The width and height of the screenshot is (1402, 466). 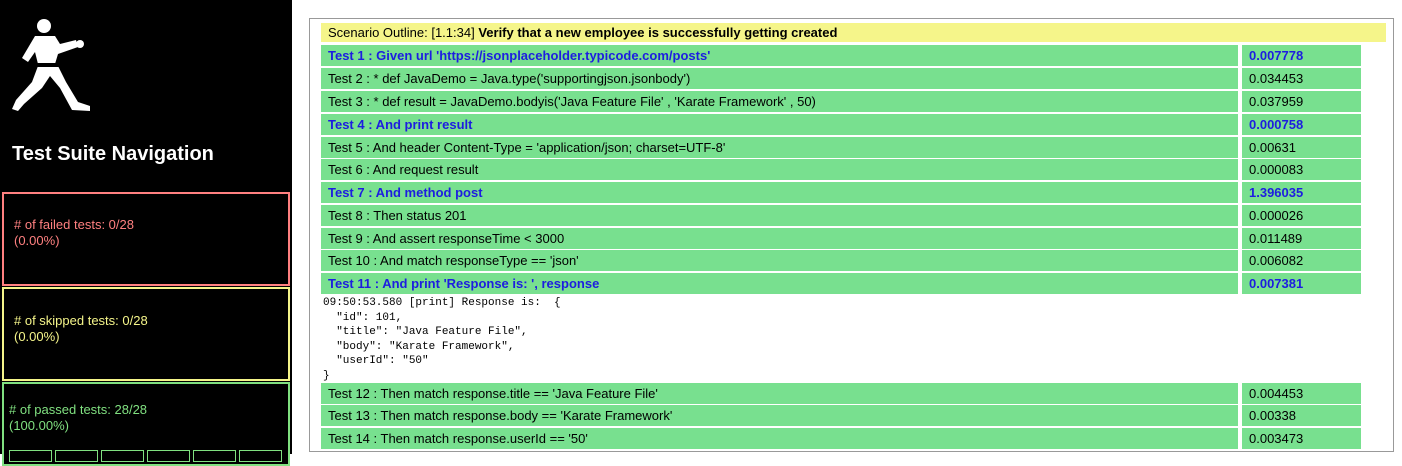 What do you see at coordinates (401, 32) in the screenshot?
I see `scenario-prefix: Scenario Outline: [1.1:34]` at bounding box center [401, 32].